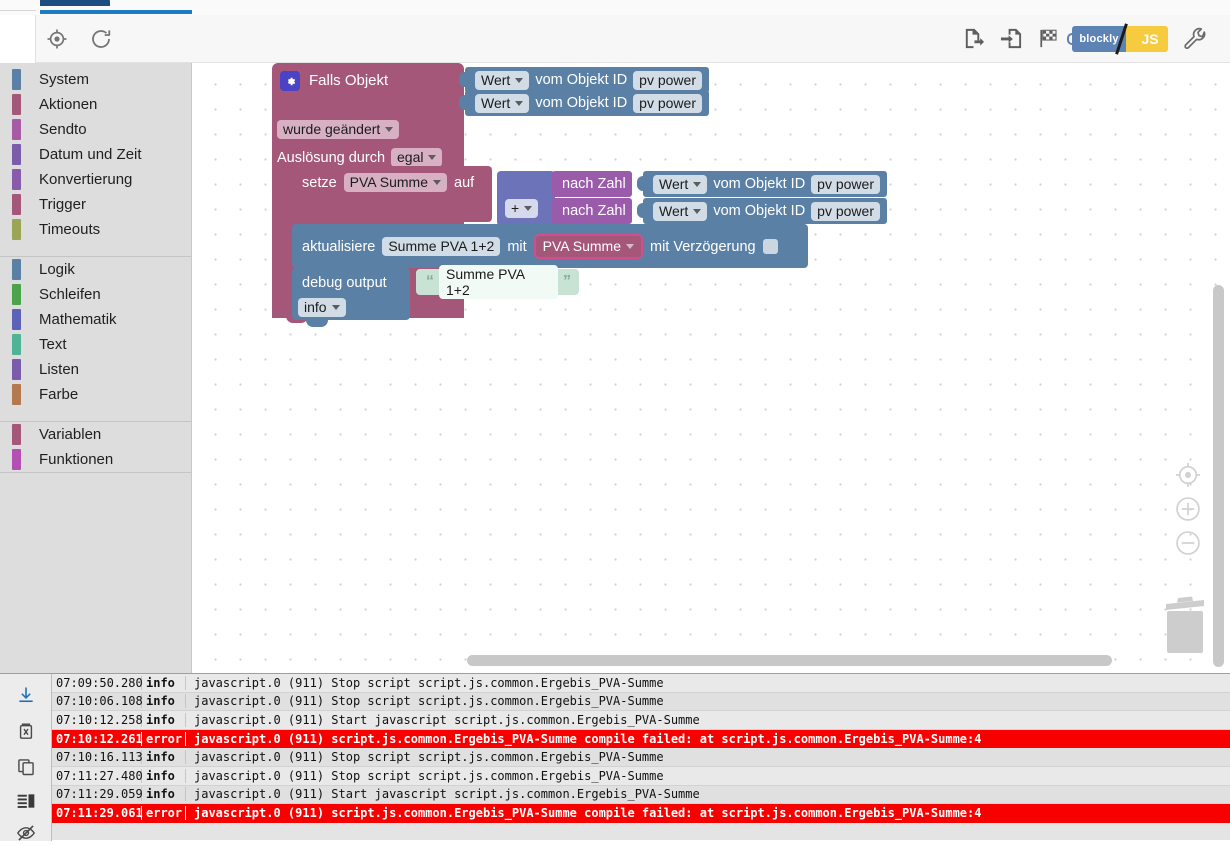  What do you see at coordinates (392, 197) in the screenshot?
I see `set-variable-block: setze PVA Summe auf` at bounding box center [392, 197].